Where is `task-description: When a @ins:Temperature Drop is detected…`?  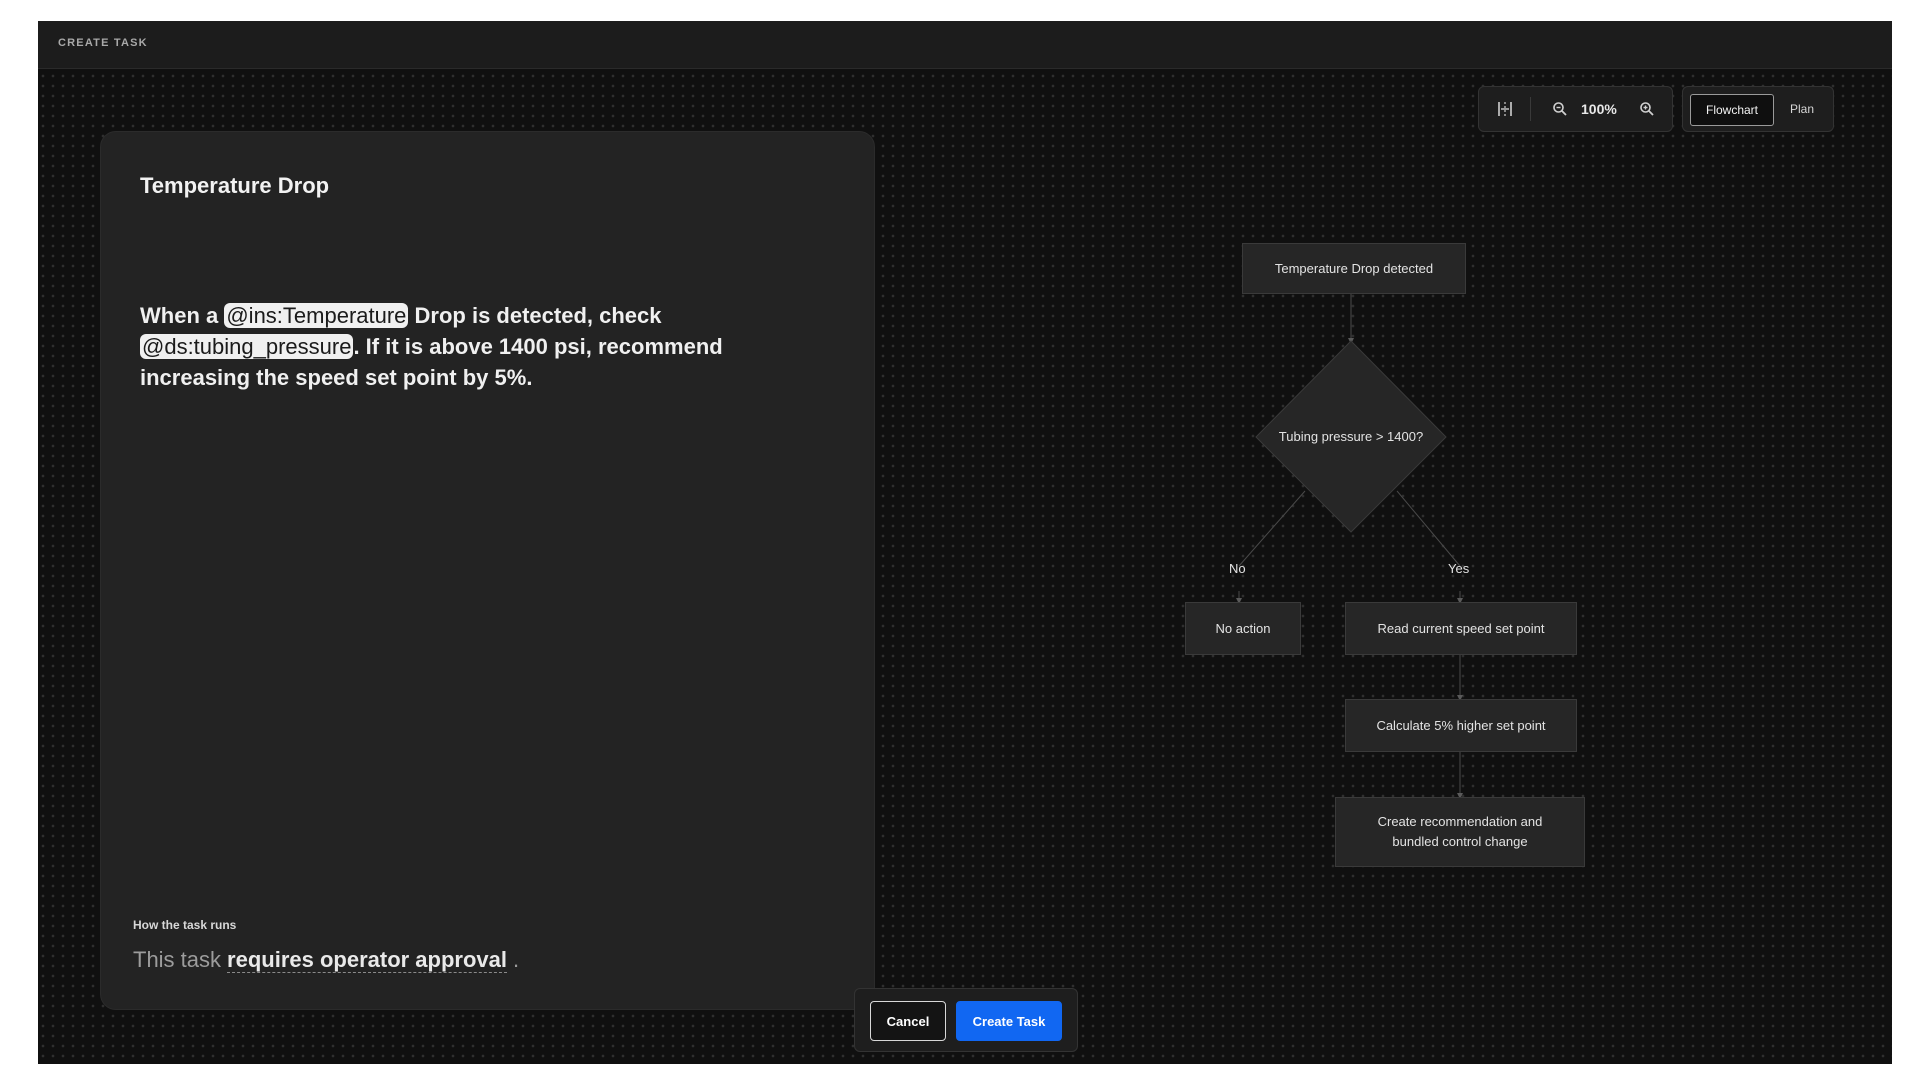
task-description: When a @ins:Temperature Drop is detected… is located at coordinates (450, 346).